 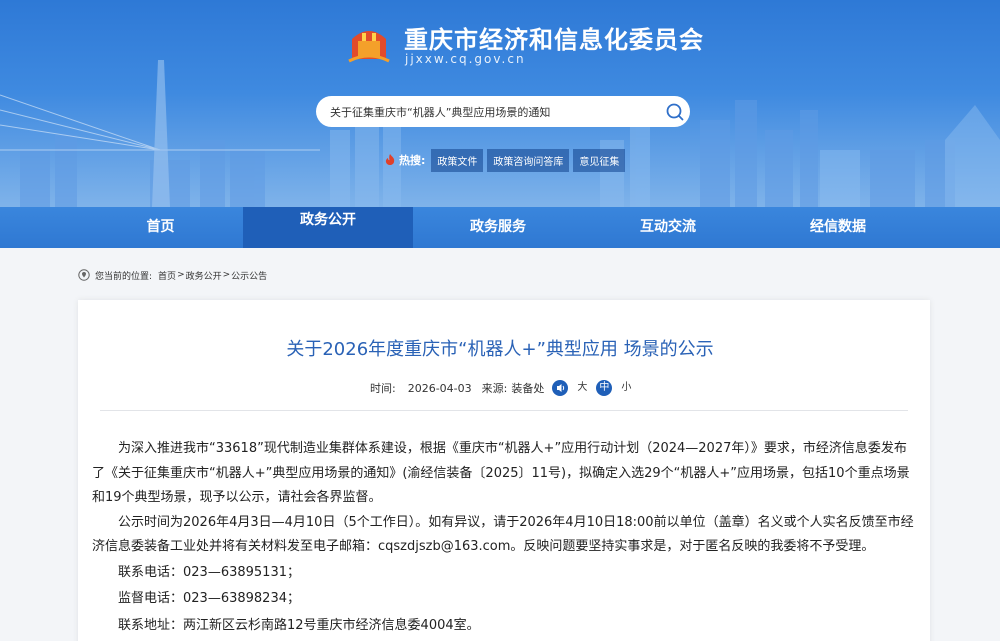 I want to click on site-url: jjxxw.cq.gov.cn, so click(x=465, y=59).